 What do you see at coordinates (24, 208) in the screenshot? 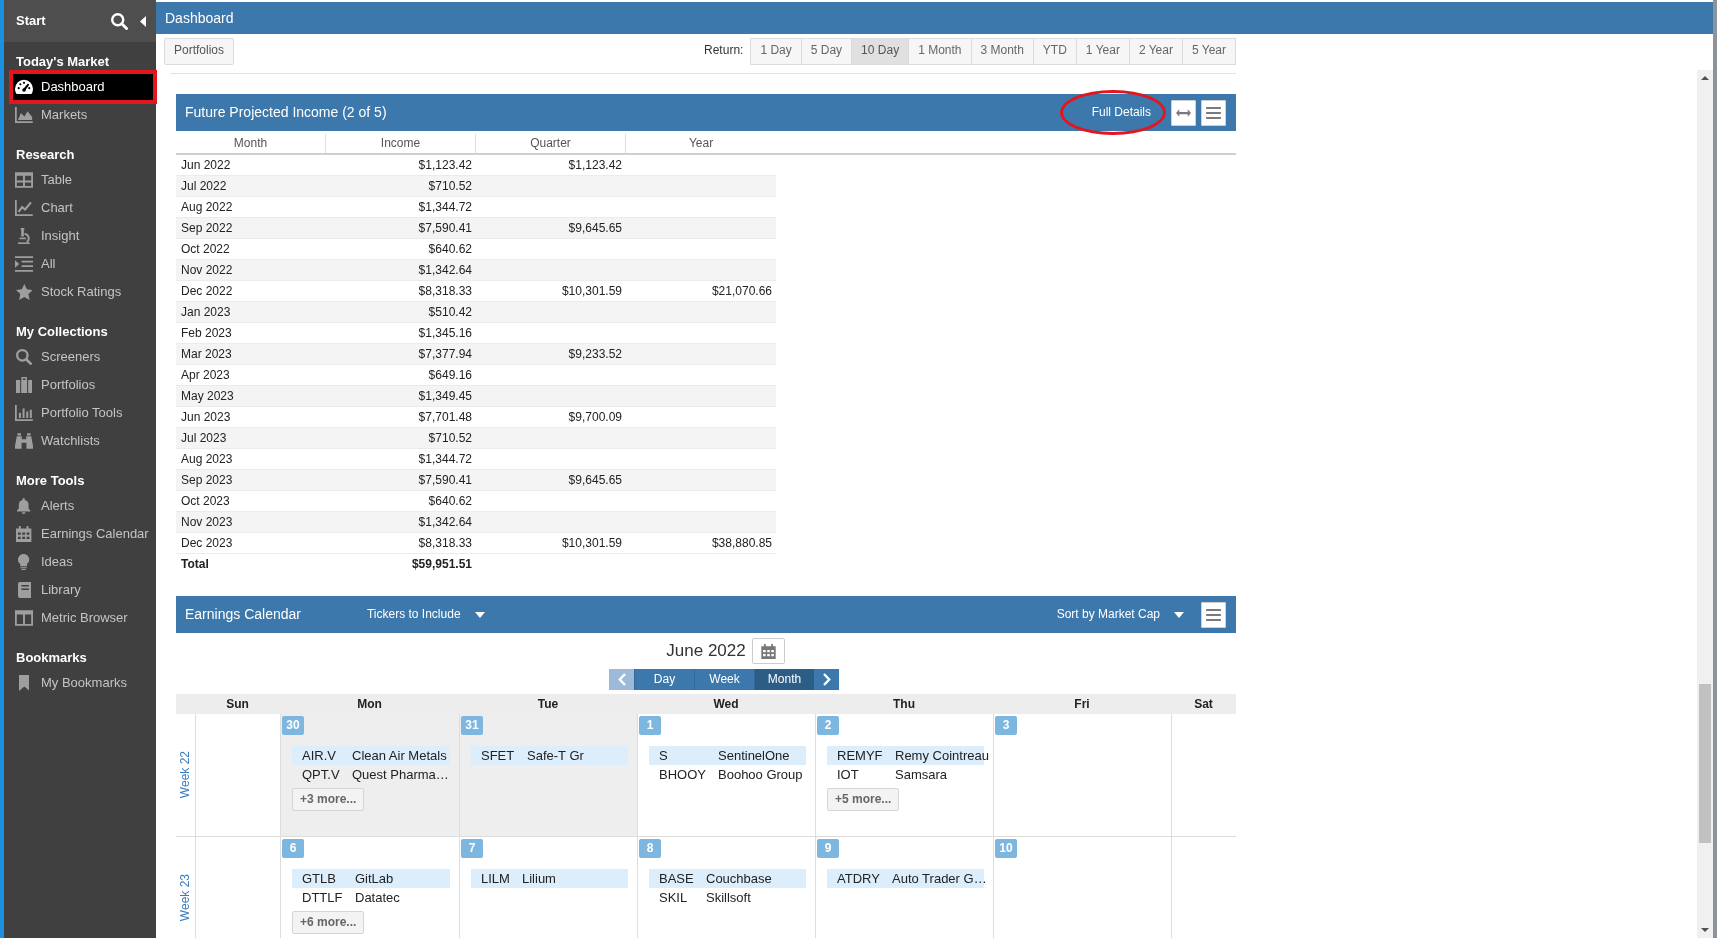
I see `line-chart-icon` at bounding box center [24, 208].